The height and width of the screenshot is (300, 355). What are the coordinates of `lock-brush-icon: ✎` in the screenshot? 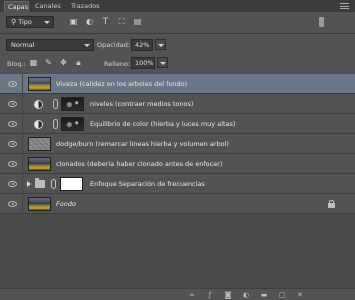 It's located at (48, 62).